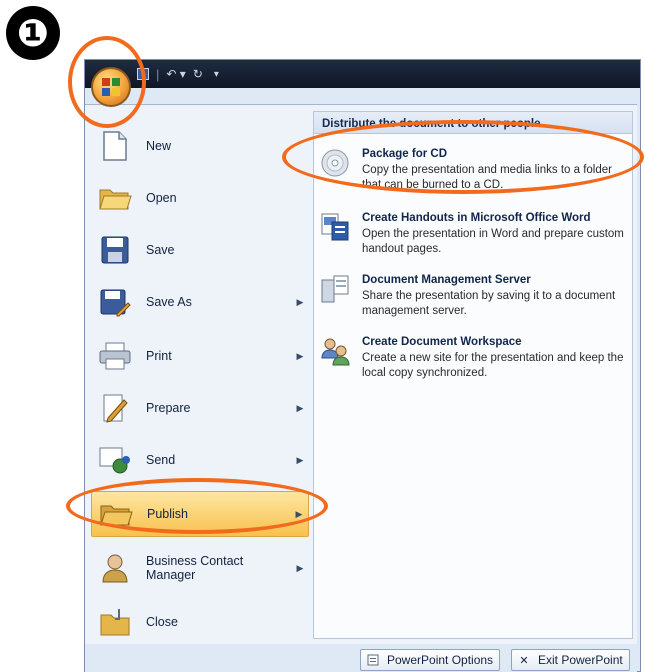 The image size is (645, 672). What do you see at coordinates (473, 123) in the screenshot?
I see `submenu-header: Distribute the document to other people` at bounding box center [473, 123].